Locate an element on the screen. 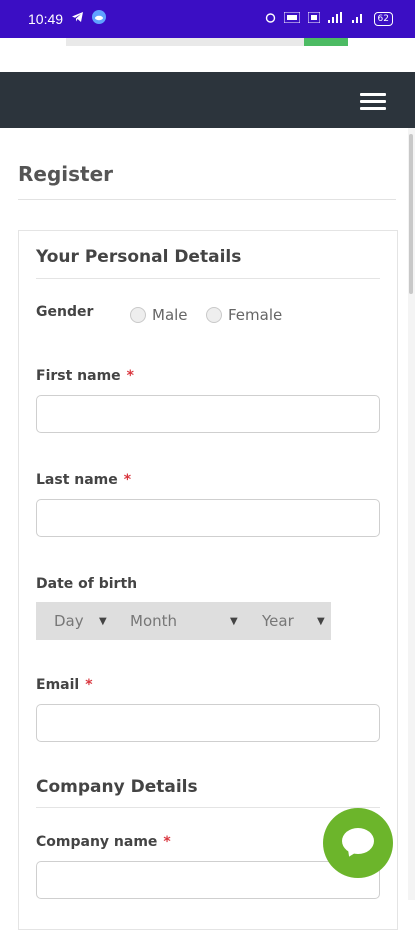 The height and width of the screenshot is (930, 415). email-label: Email * is located at coordinates (64, 685).